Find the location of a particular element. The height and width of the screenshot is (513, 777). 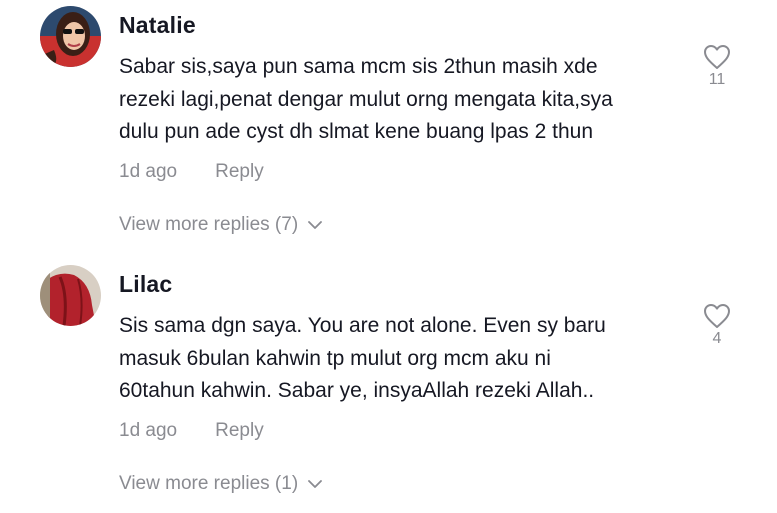

like-button: 11 is located at coordinates (717, 66).